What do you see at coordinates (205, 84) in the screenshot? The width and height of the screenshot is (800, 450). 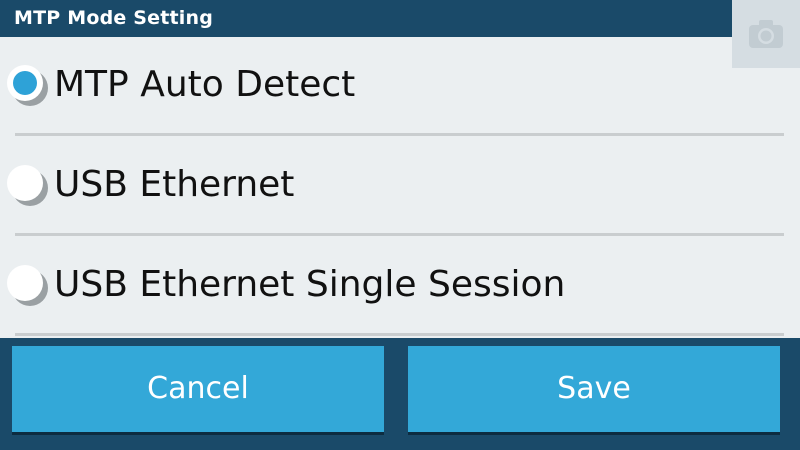 I see `option-label: MTP Auto Detect` at bounding box center [205, 84].